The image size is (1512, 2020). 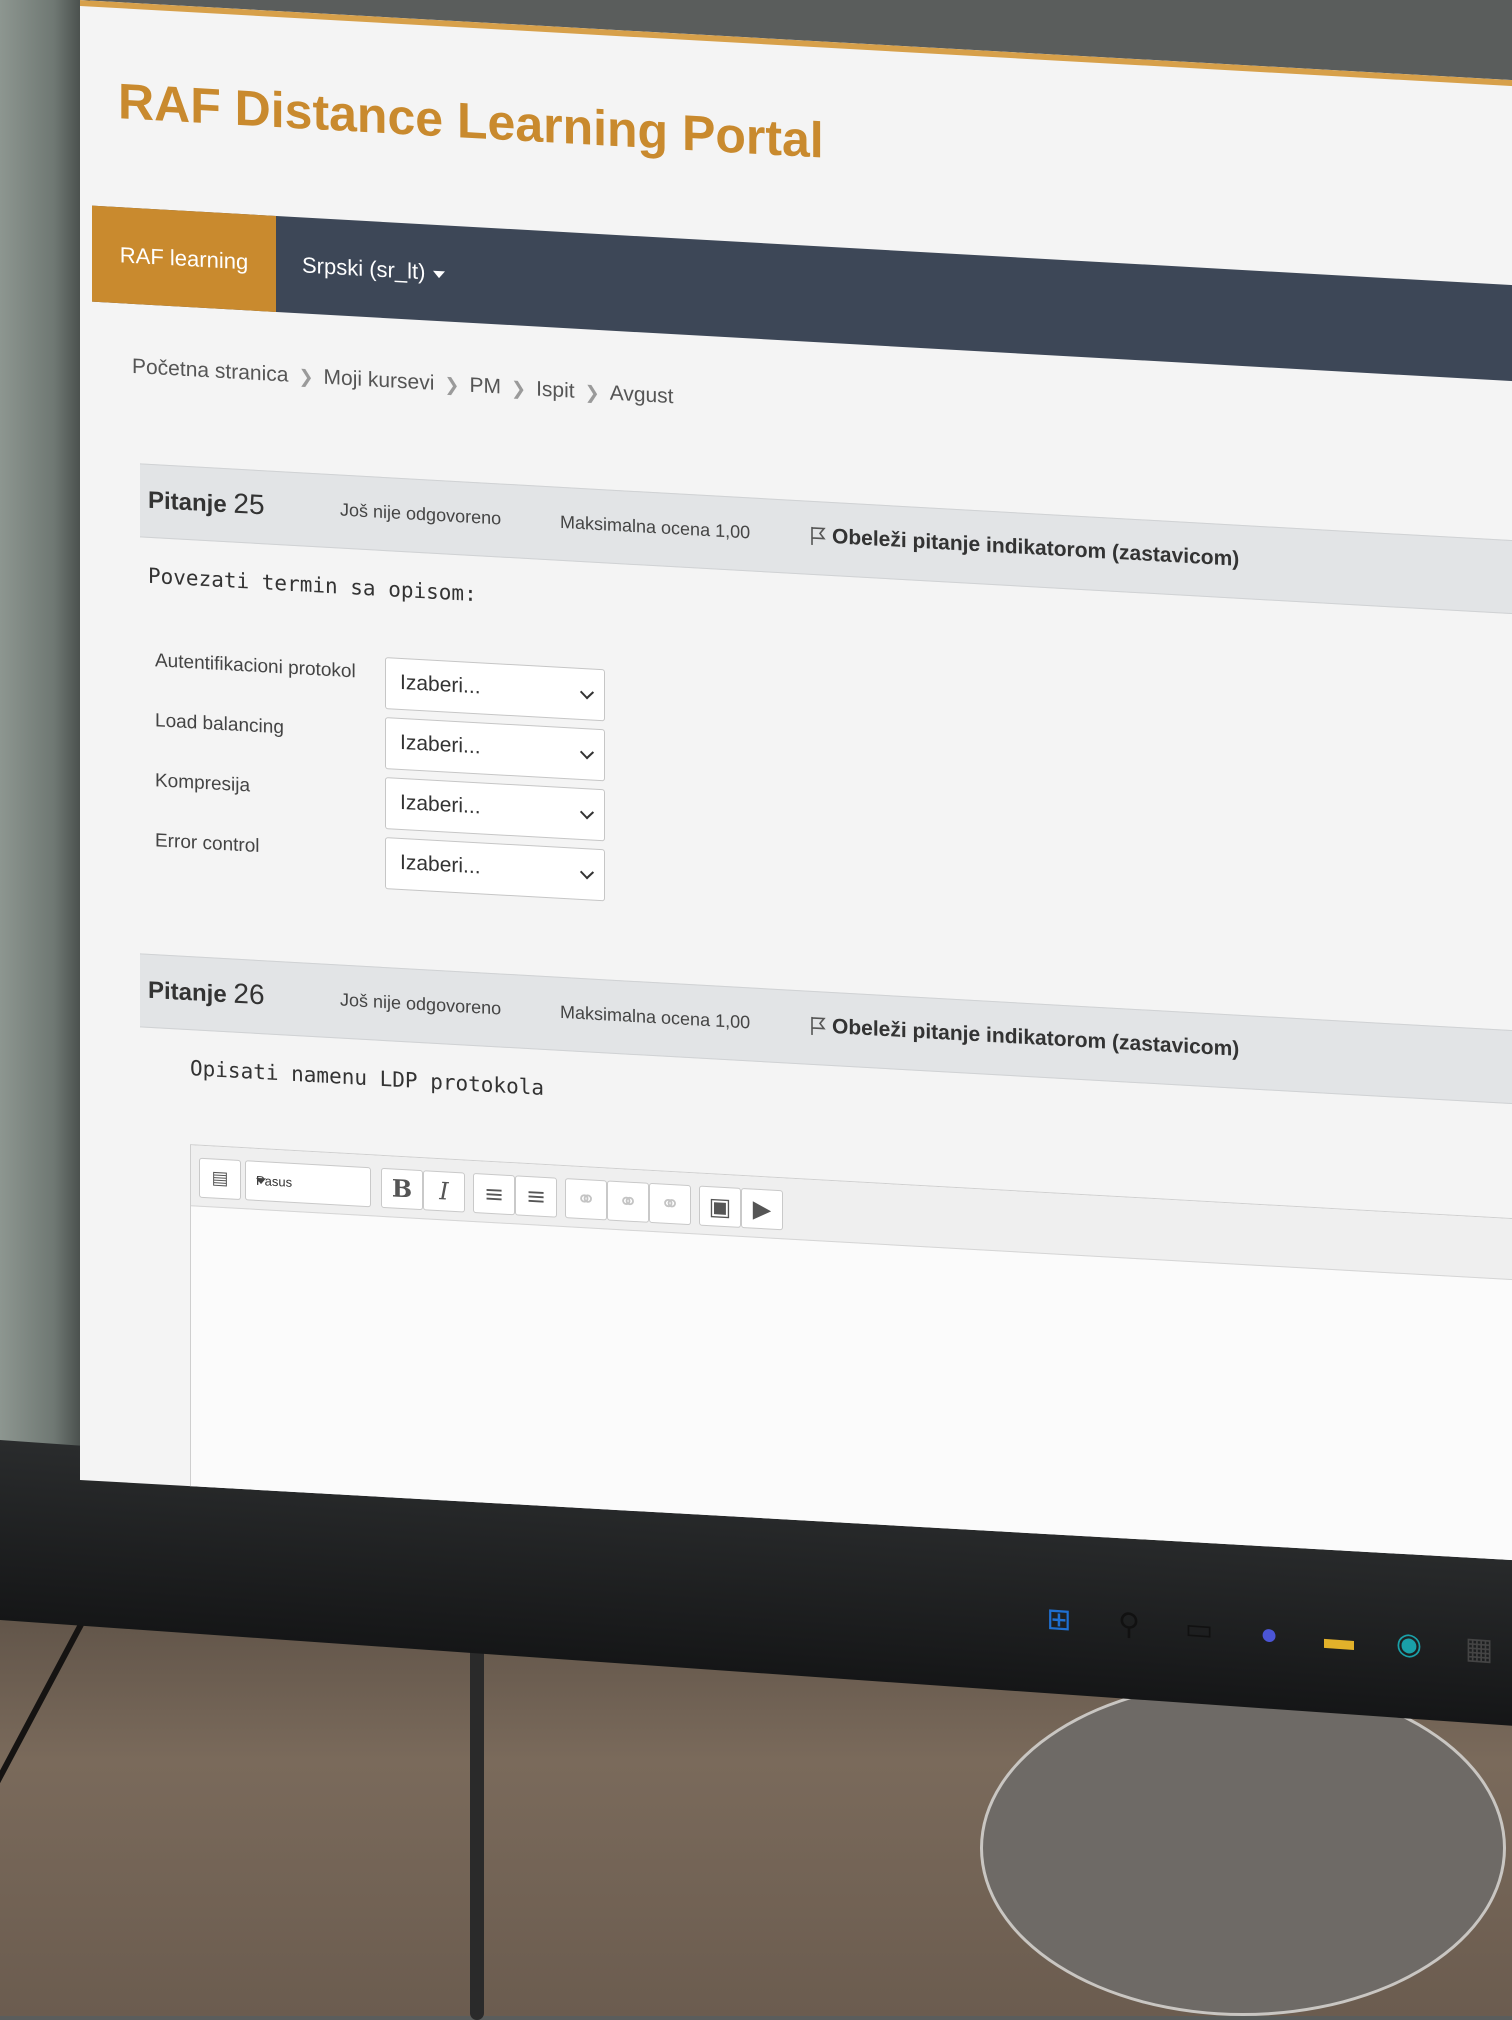 I want to click on unordered-list-icon: ≡, so click(x=494, y=1194).